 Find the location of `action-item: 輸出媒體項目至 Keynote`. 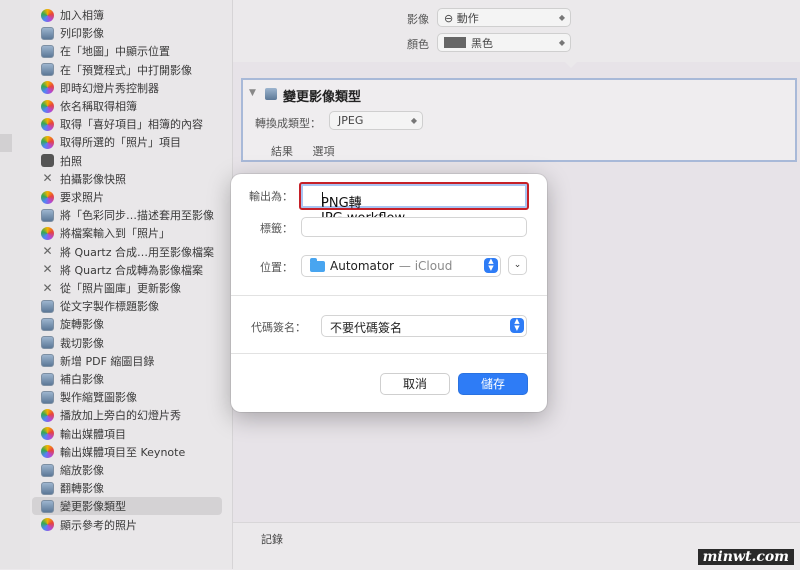

action-item: 輸出媒體項目至 Keynote is located at coordinates (126, 452).